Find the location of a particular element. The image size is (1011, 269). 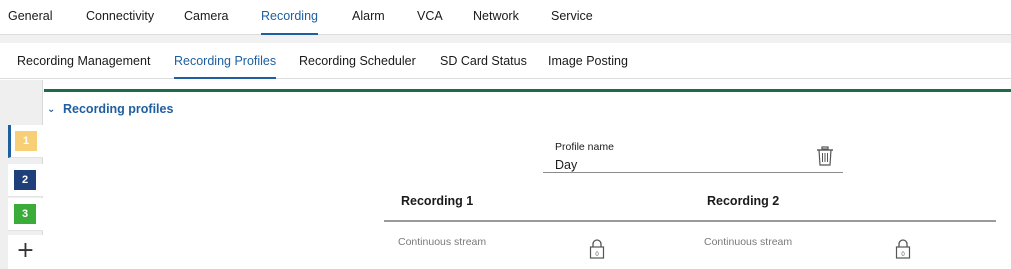

tab-service: Service is located at coordinates (572, 17).